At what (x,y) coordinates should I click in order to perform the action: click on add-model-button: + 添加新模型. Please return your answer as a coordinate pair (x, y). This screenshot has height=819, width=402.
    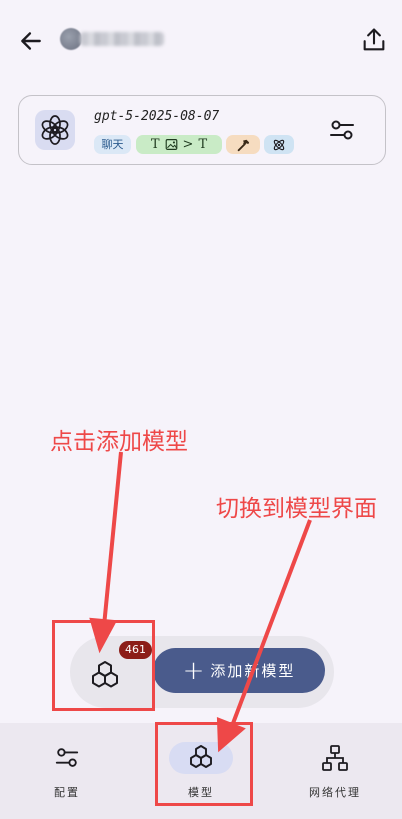
    Looking at the image, I should click on (239, 670).